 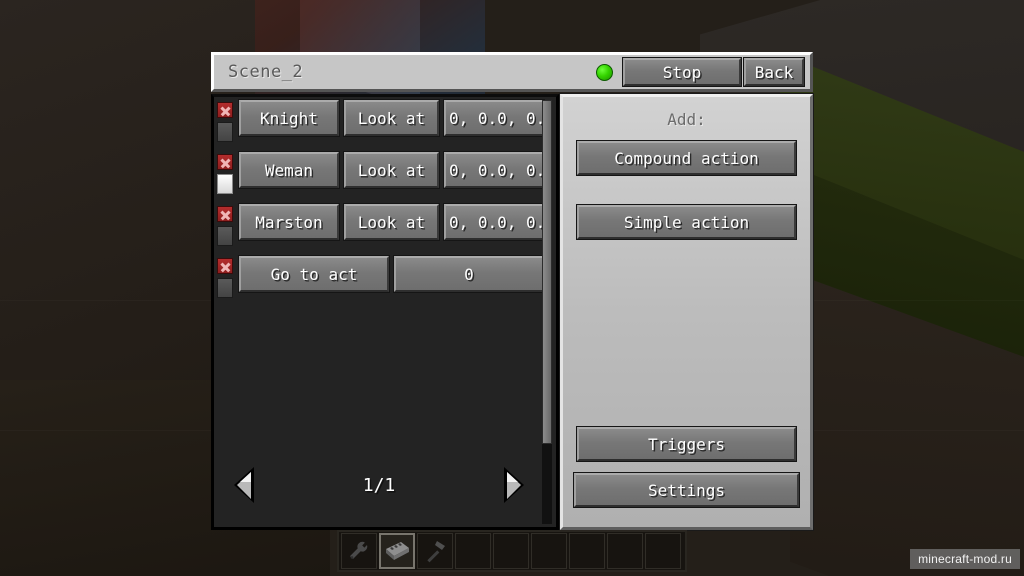 What do you see at coordinates (408, 72) in the screenshot?
I see `scene-title: Scene_2` at bounding box center [408, 72].